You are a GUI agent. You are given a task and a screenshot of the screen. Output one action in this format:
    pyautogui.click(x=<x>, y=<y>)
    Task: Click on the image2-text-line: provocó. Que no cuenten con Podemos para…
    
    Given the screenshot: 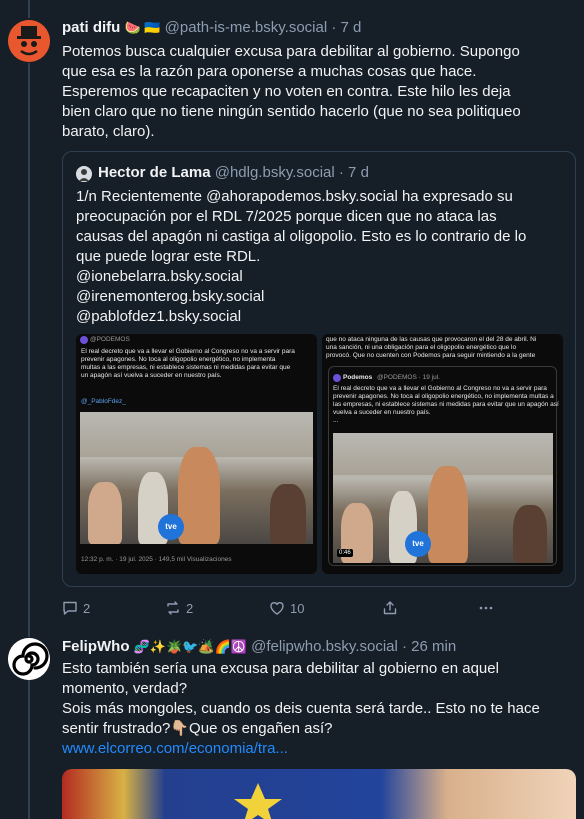 What is the action you would take?
    pyautogui.click(x=431, y=355)
    